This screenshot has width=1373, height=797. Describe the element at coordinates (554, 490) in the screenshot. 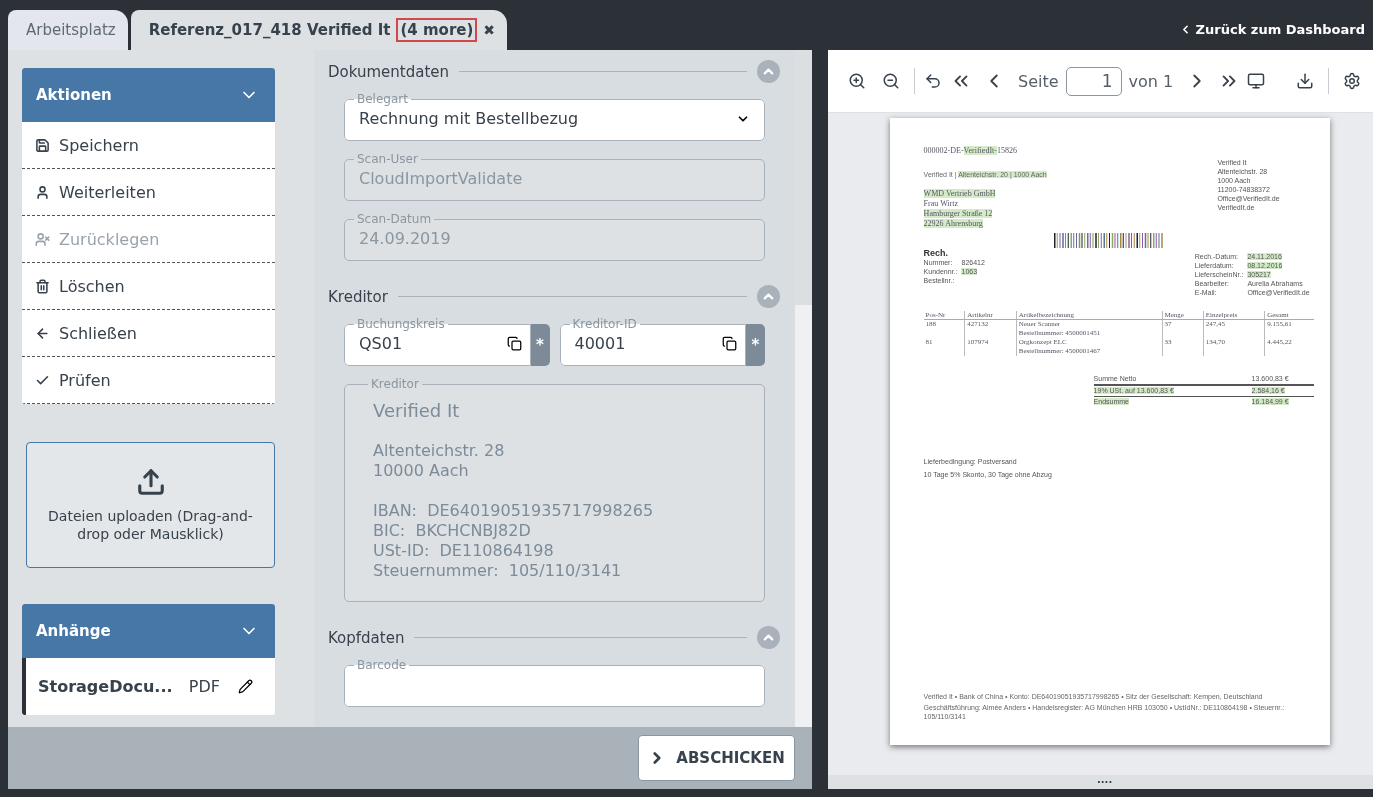

I see `address-field: Kreditor Verified It Altenteichstr. 28 10000 Aach IBAN: DE64019051935717998265 BIC: BKCHCNBJ82D USt-ID: DE110864198 Steuernummer: 105/110/3141` at that location.